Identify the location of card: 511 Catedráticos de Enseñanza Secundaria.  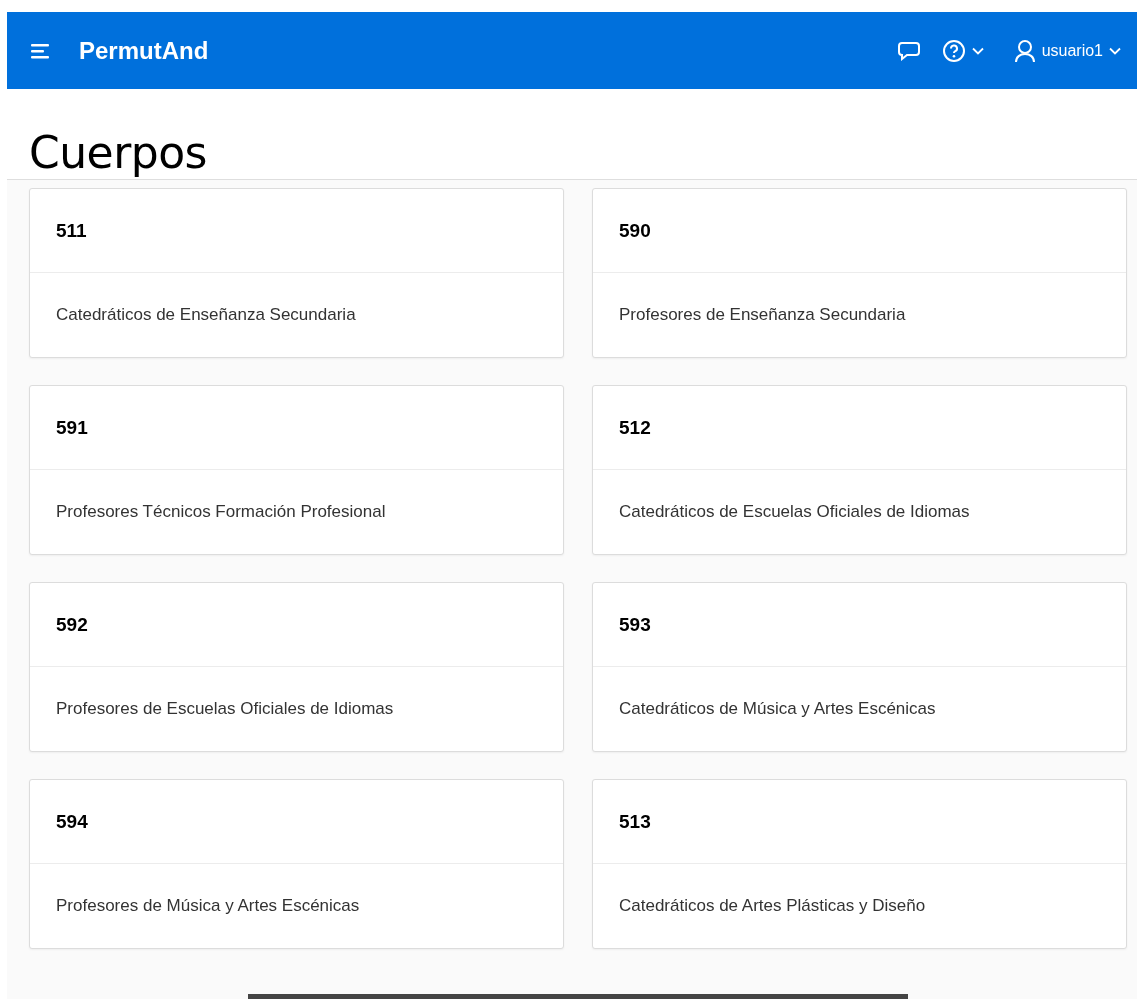
(296, 273).